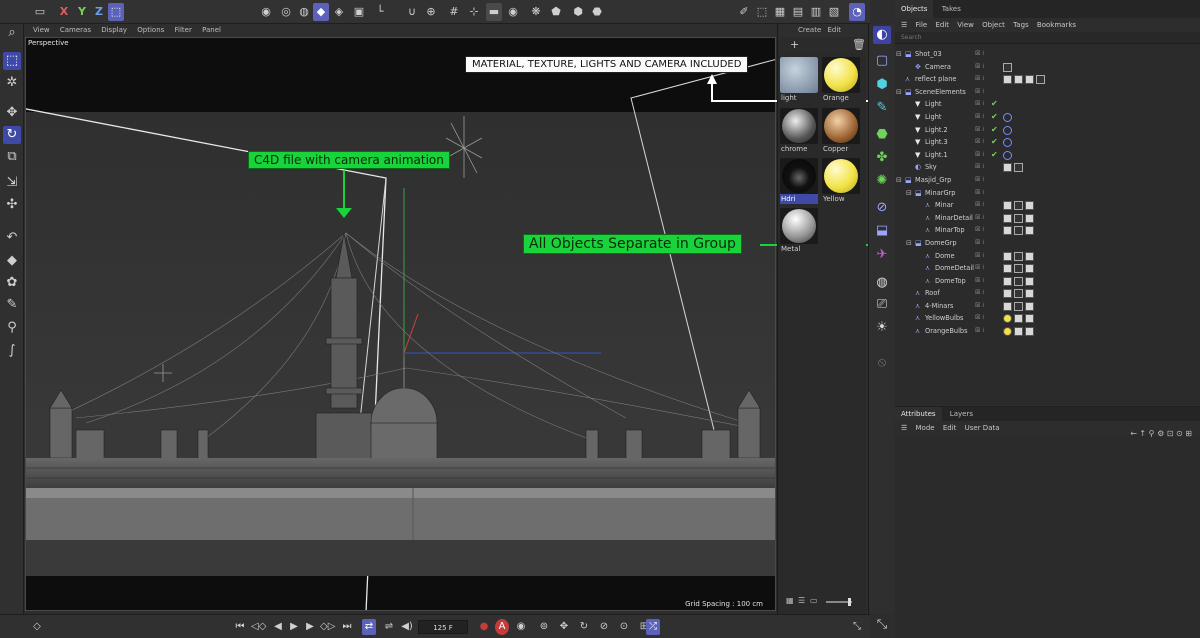  I want to click on next-frame-icon: ▶, so click(310, 627).